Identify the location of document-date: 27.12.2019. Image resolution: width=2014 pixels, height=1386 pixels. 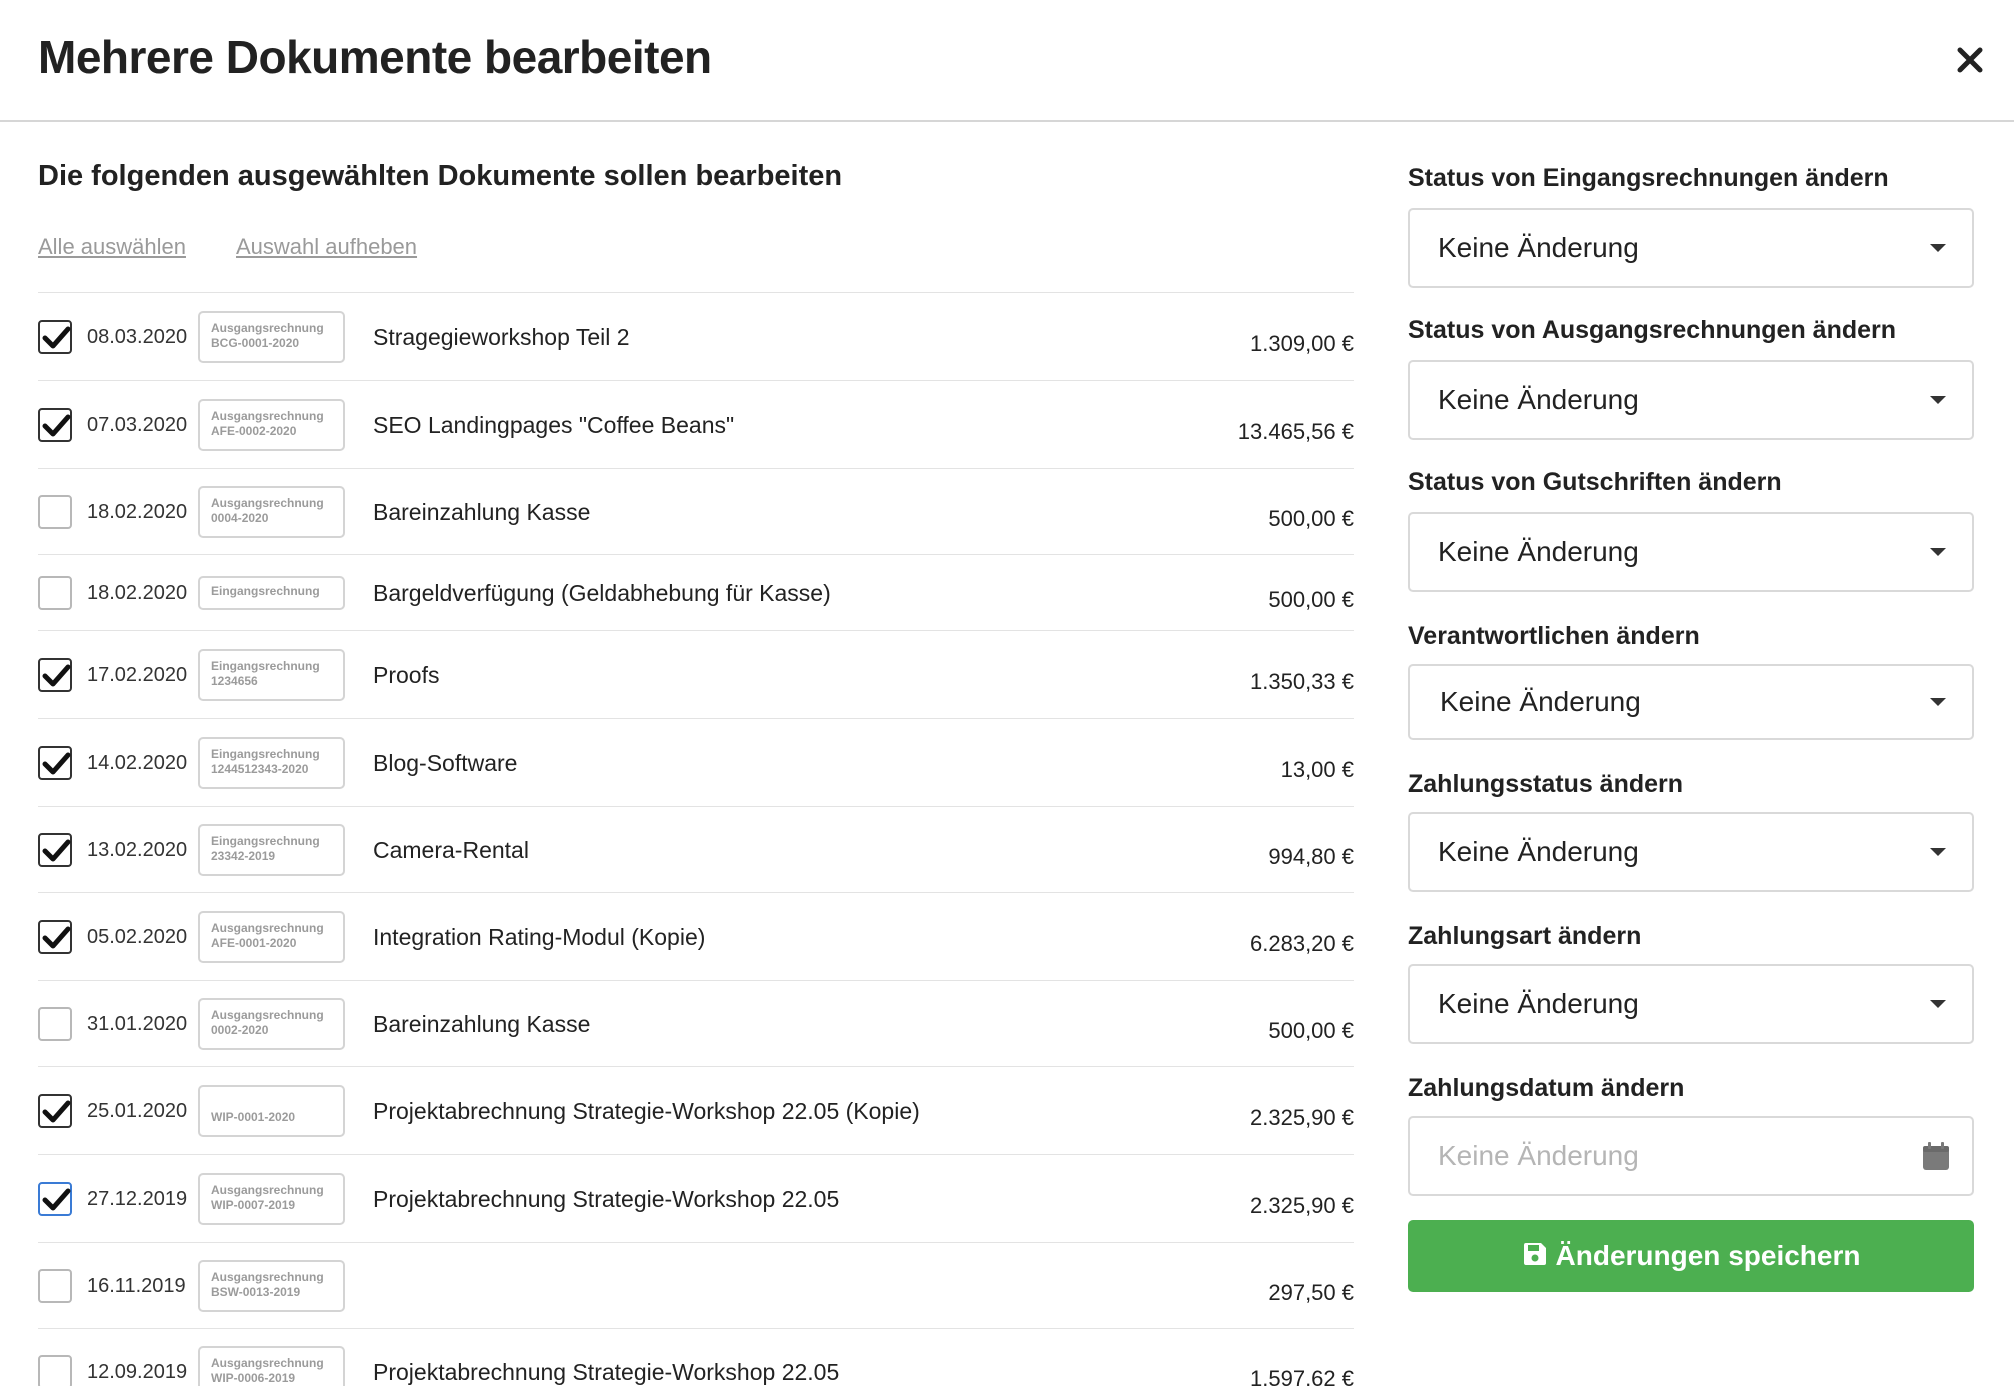
(137, 1198).